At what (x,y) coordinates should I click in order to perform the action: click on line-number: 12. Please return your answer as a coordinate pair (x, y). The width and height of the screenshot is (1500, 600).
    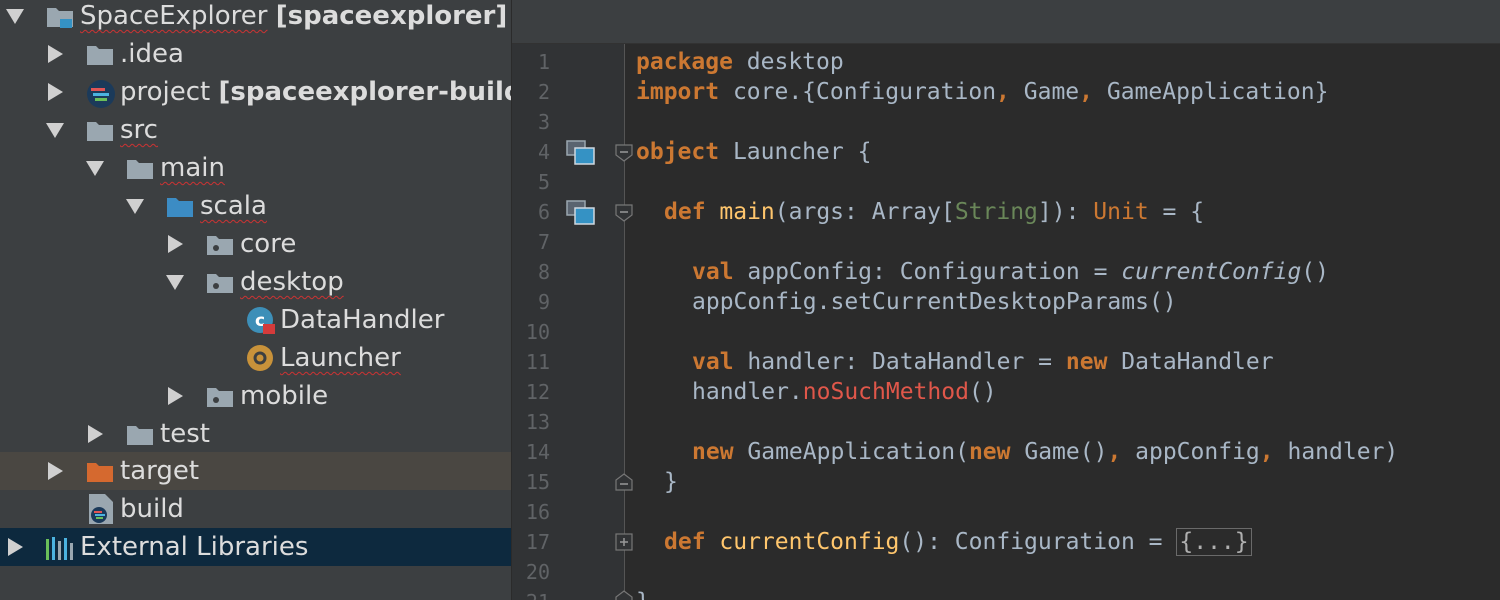
    Looking at the image, I should click on (537, 392).